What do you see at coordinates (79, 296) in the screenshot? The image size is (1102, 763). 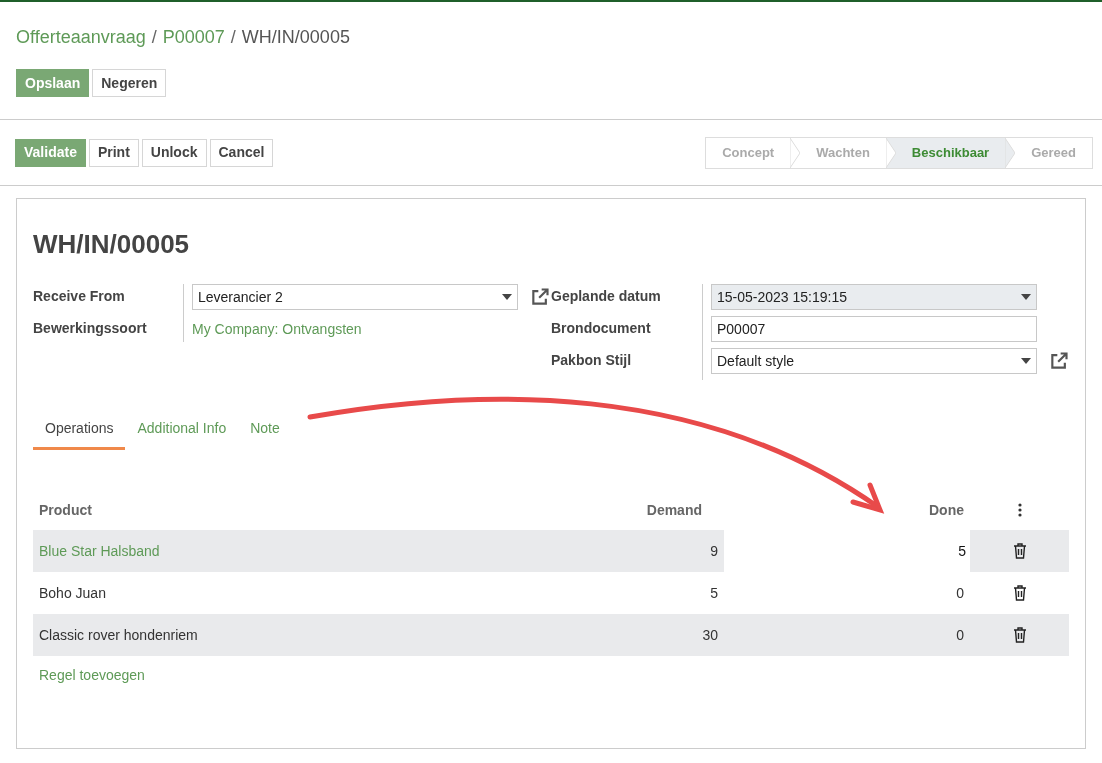 I see `field-label: Receive From` at bounding box center [79, 296].